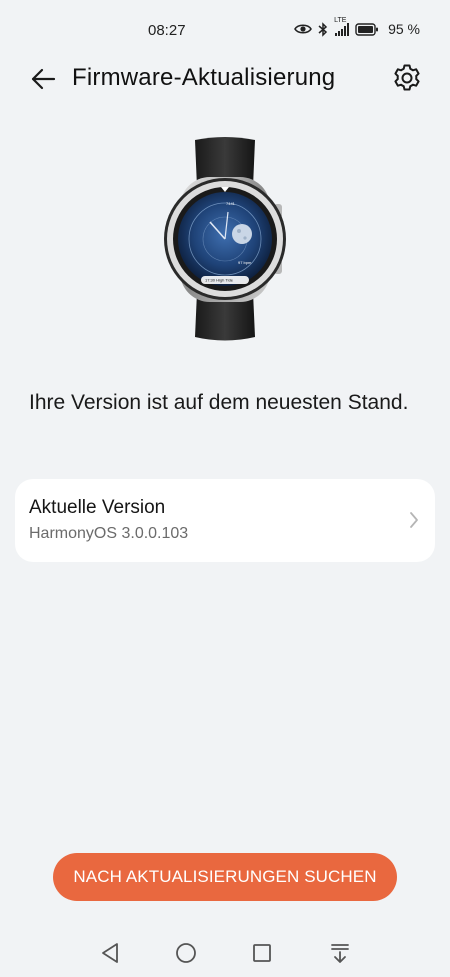  I want to click on battery-percentage: 95 %, so click(404, 29).